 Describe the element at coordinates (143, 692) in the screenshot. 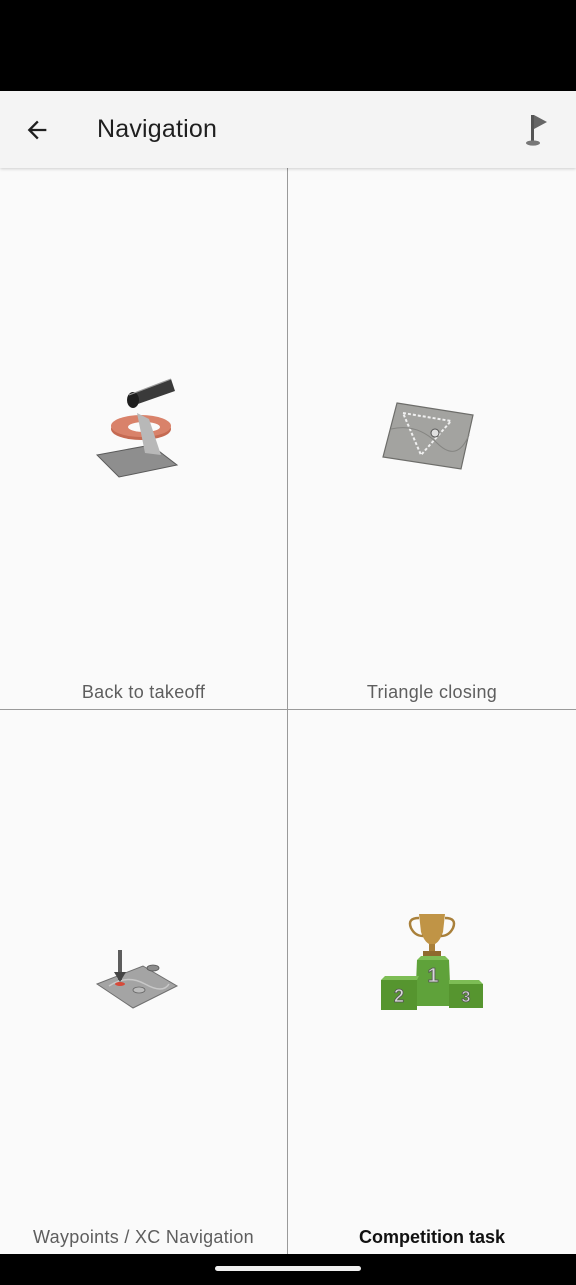

I see `tile-label: Back to takeoff` at that location.